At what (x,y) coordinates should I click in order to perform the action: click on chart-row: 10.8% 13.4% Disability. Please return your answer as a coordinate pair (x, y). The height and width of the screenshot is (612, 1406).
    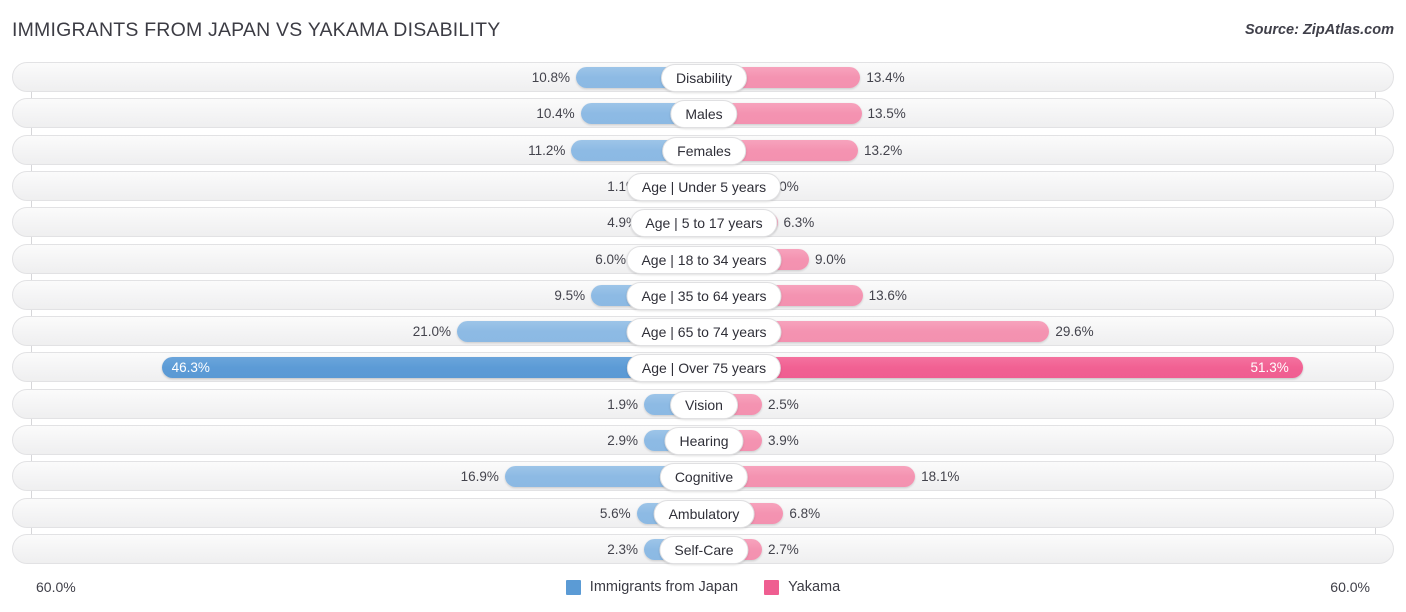
    Looking at the image, I should click on (703, 77).